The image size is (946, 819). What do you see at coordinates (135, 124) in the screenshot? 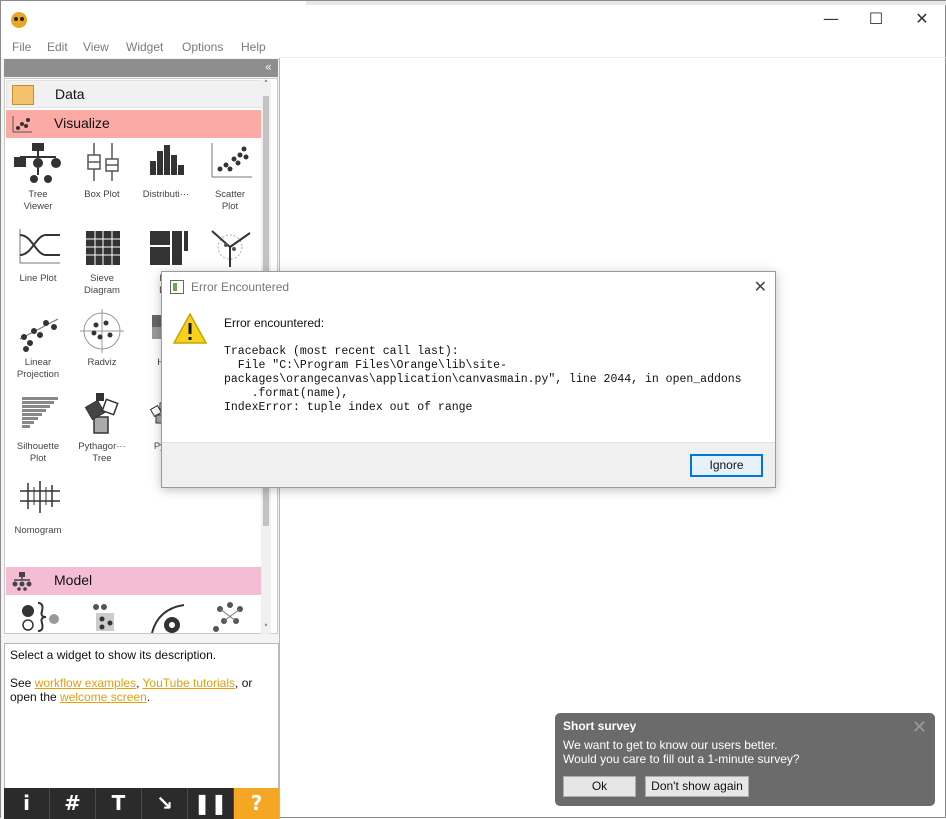
I see `category-visualize: Visualize` at bounding box center [135, 124].